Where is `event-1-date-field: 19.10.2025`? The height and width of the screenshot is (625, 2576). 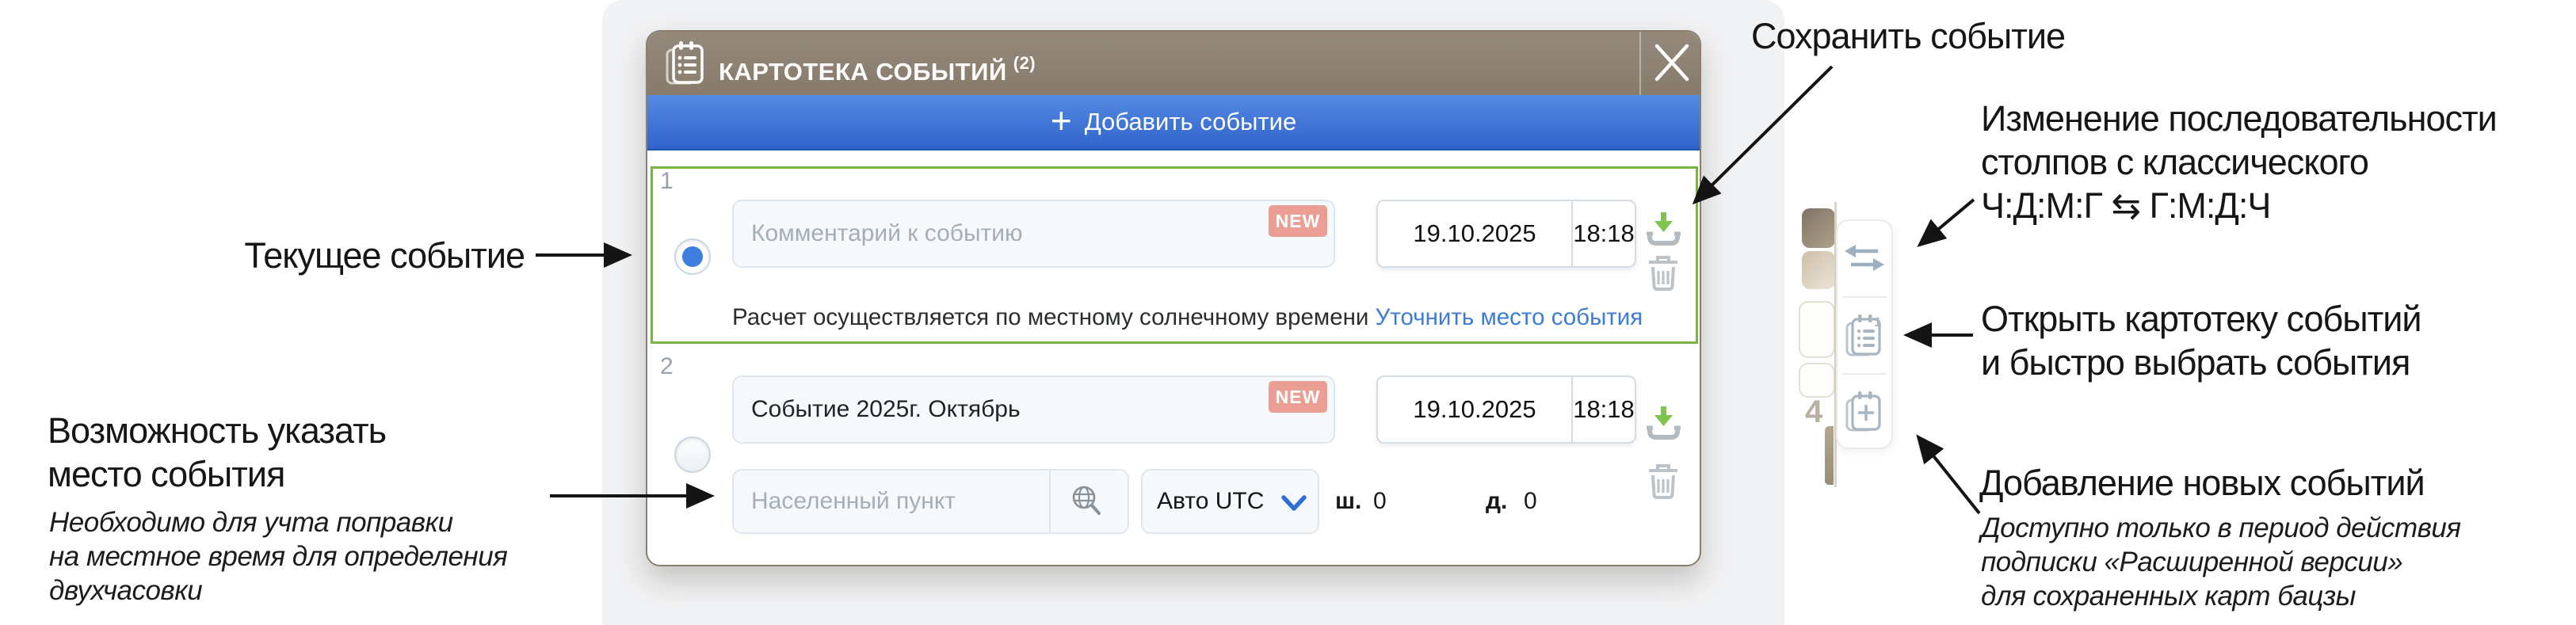
event-1-date-field: 19.10.2025 is located at coordinates (1474, 233).